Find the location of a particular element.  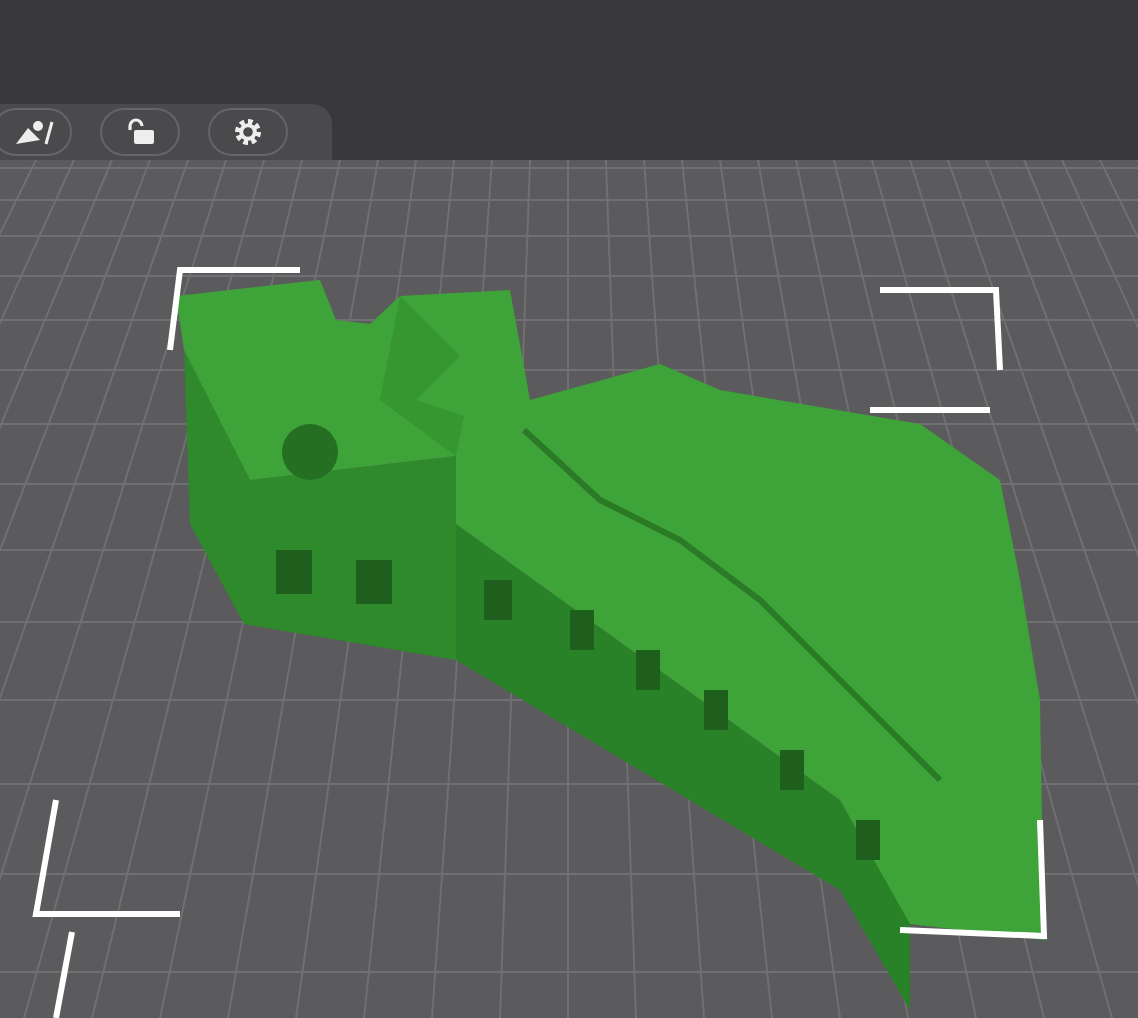

unlocked-padlock-icon is located at coordinates (140, 132).